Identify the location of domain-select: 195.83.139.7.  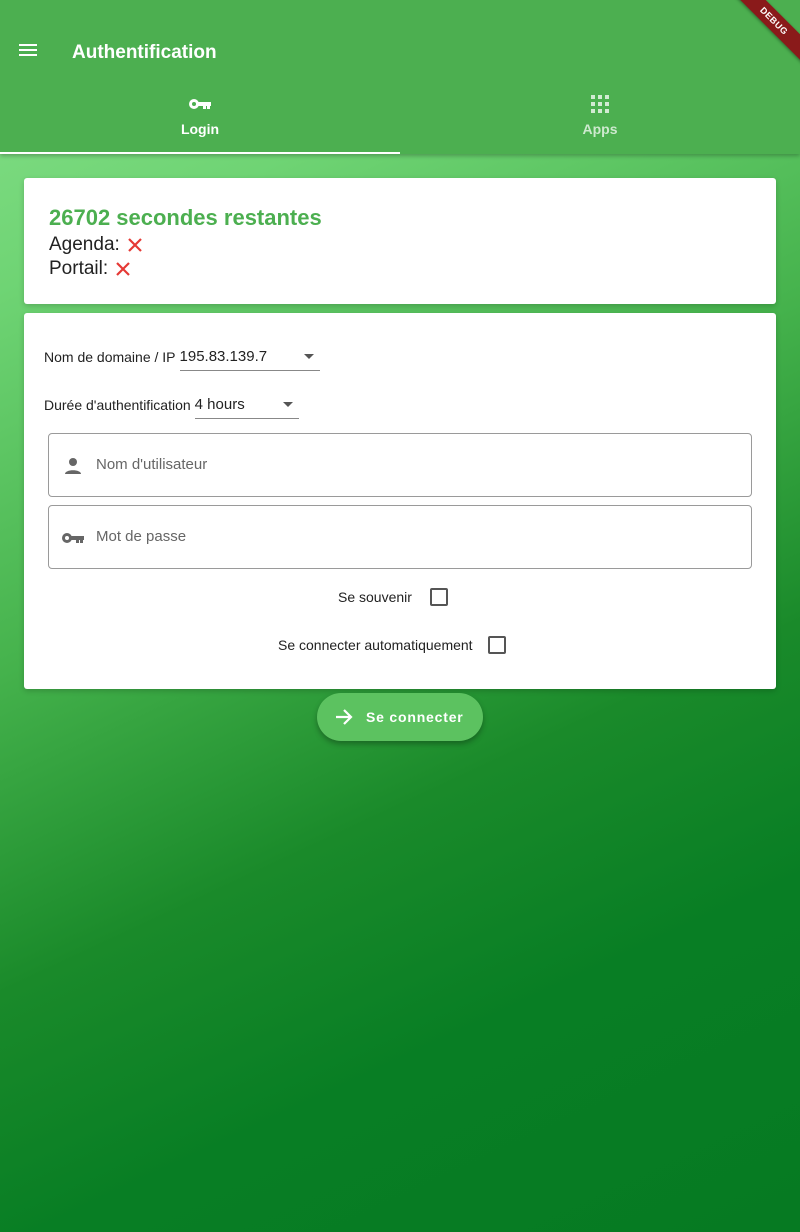
(249, 356).